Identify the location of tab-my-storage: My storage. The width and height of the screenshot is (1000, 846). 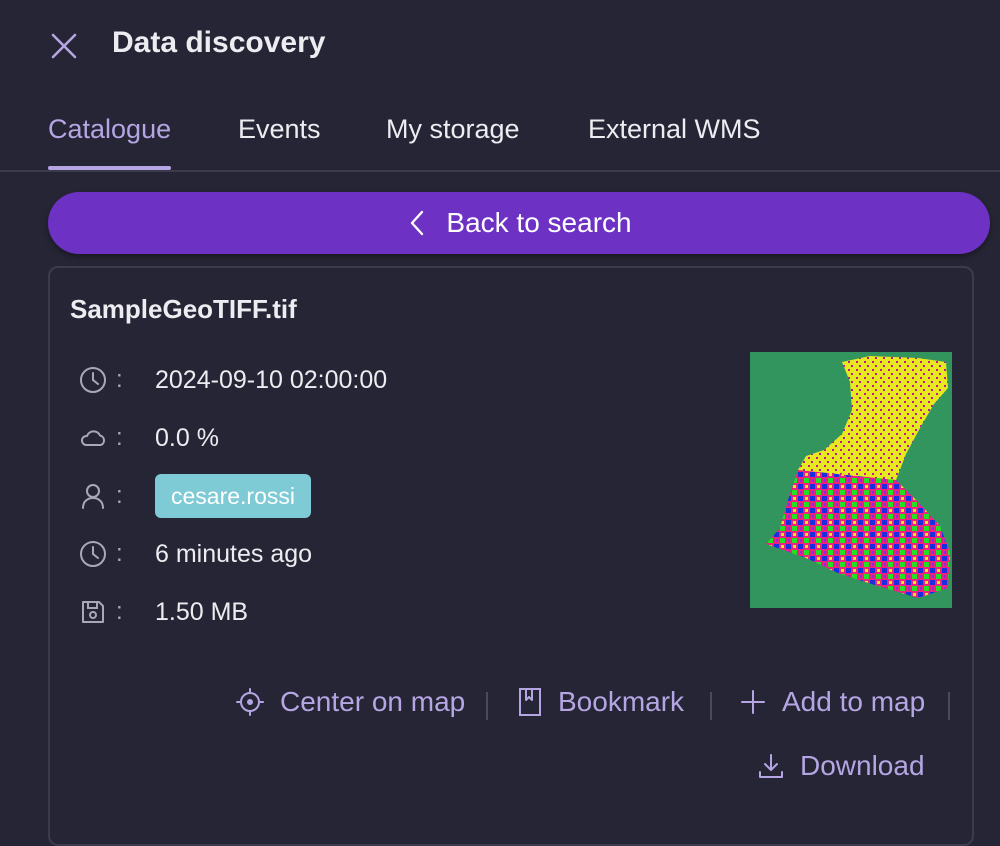
(453, 142).